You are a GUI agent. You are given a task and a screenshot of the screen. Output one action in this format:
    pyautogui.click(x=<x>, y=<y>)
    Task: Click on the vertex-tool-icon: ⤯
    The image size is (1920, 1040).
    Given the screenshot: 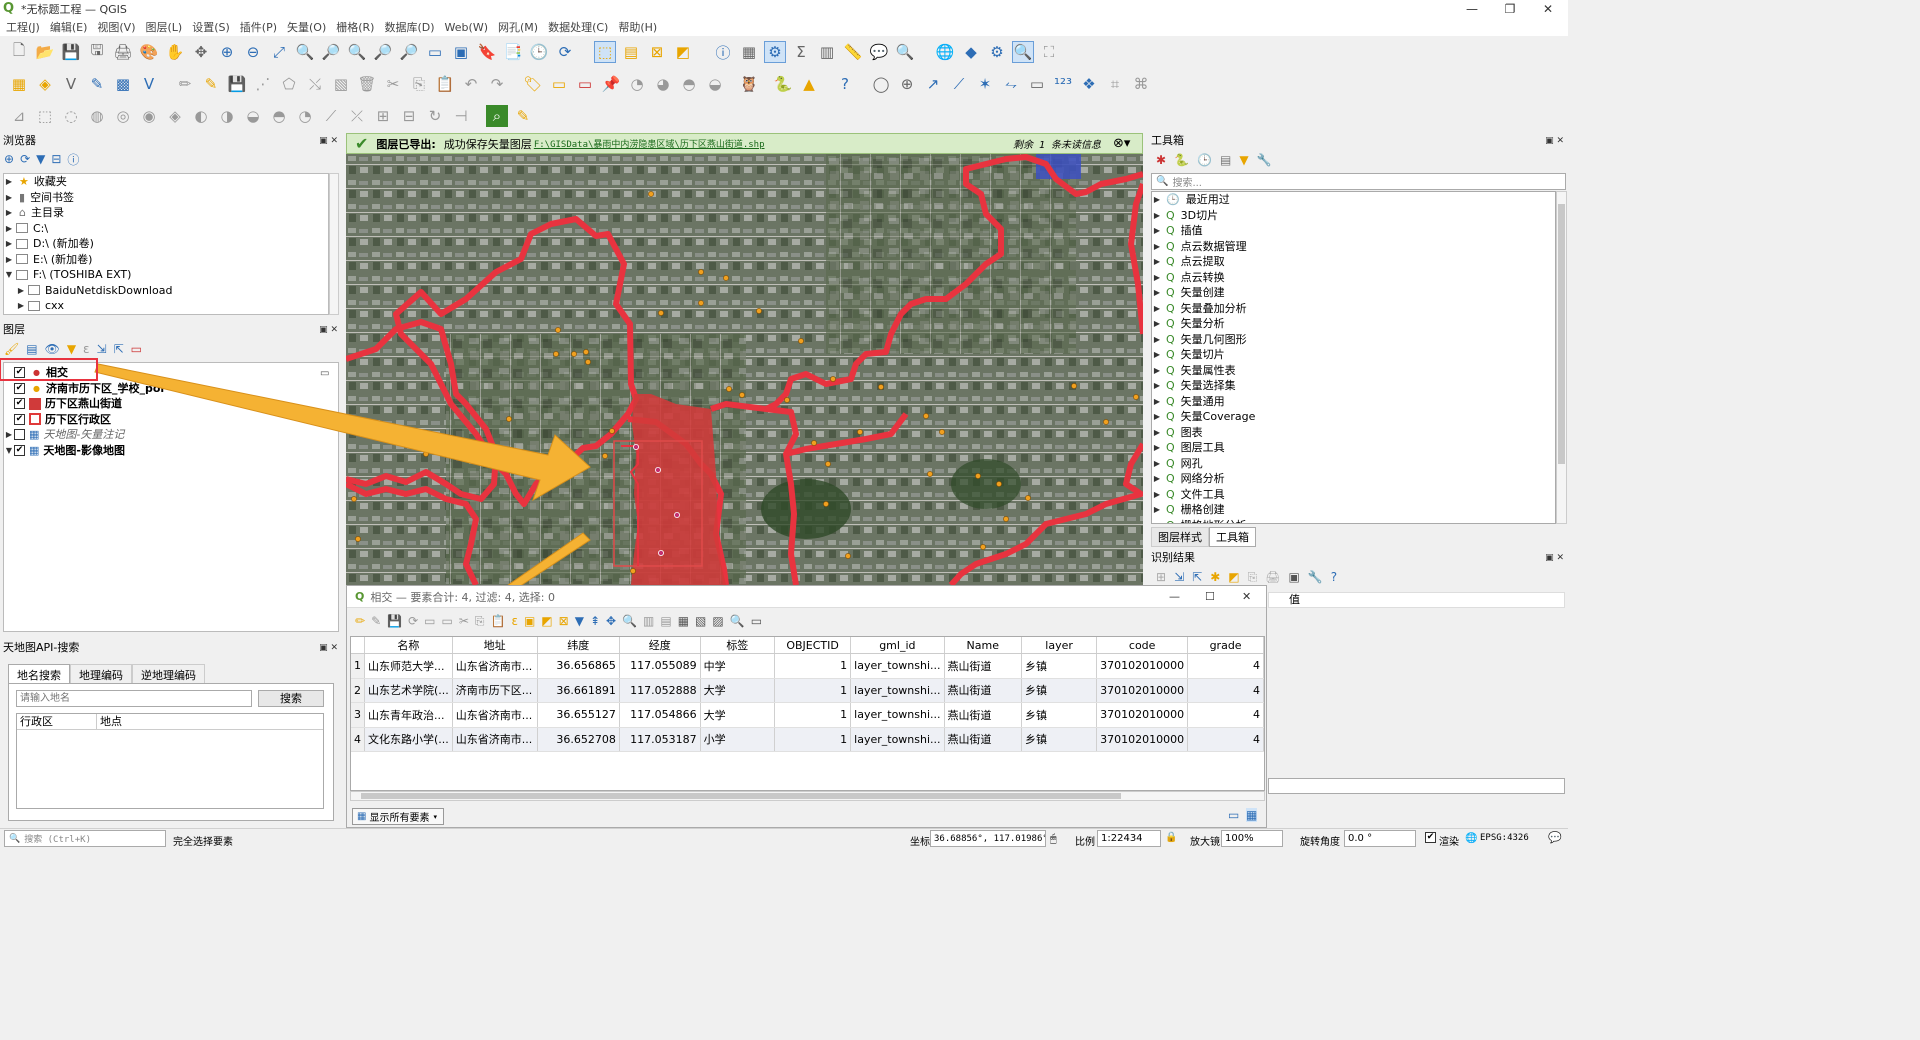 What is the action you would take?
    pyautogui.click(x=315, y=84)
    